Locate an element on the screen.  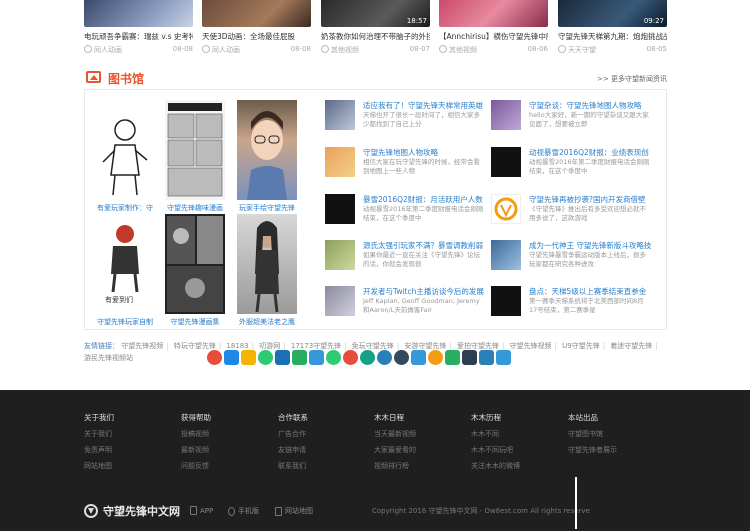
footer-link: 大家最爱看的 is located at coordinates (419, 450).